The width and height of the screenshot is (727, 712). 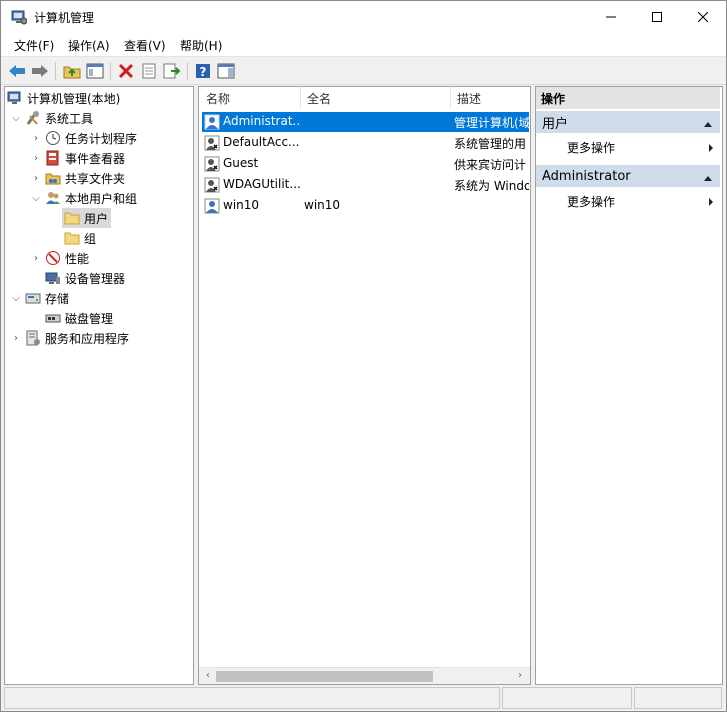 I want to click on properties-icon, so click(x=149, y=71).